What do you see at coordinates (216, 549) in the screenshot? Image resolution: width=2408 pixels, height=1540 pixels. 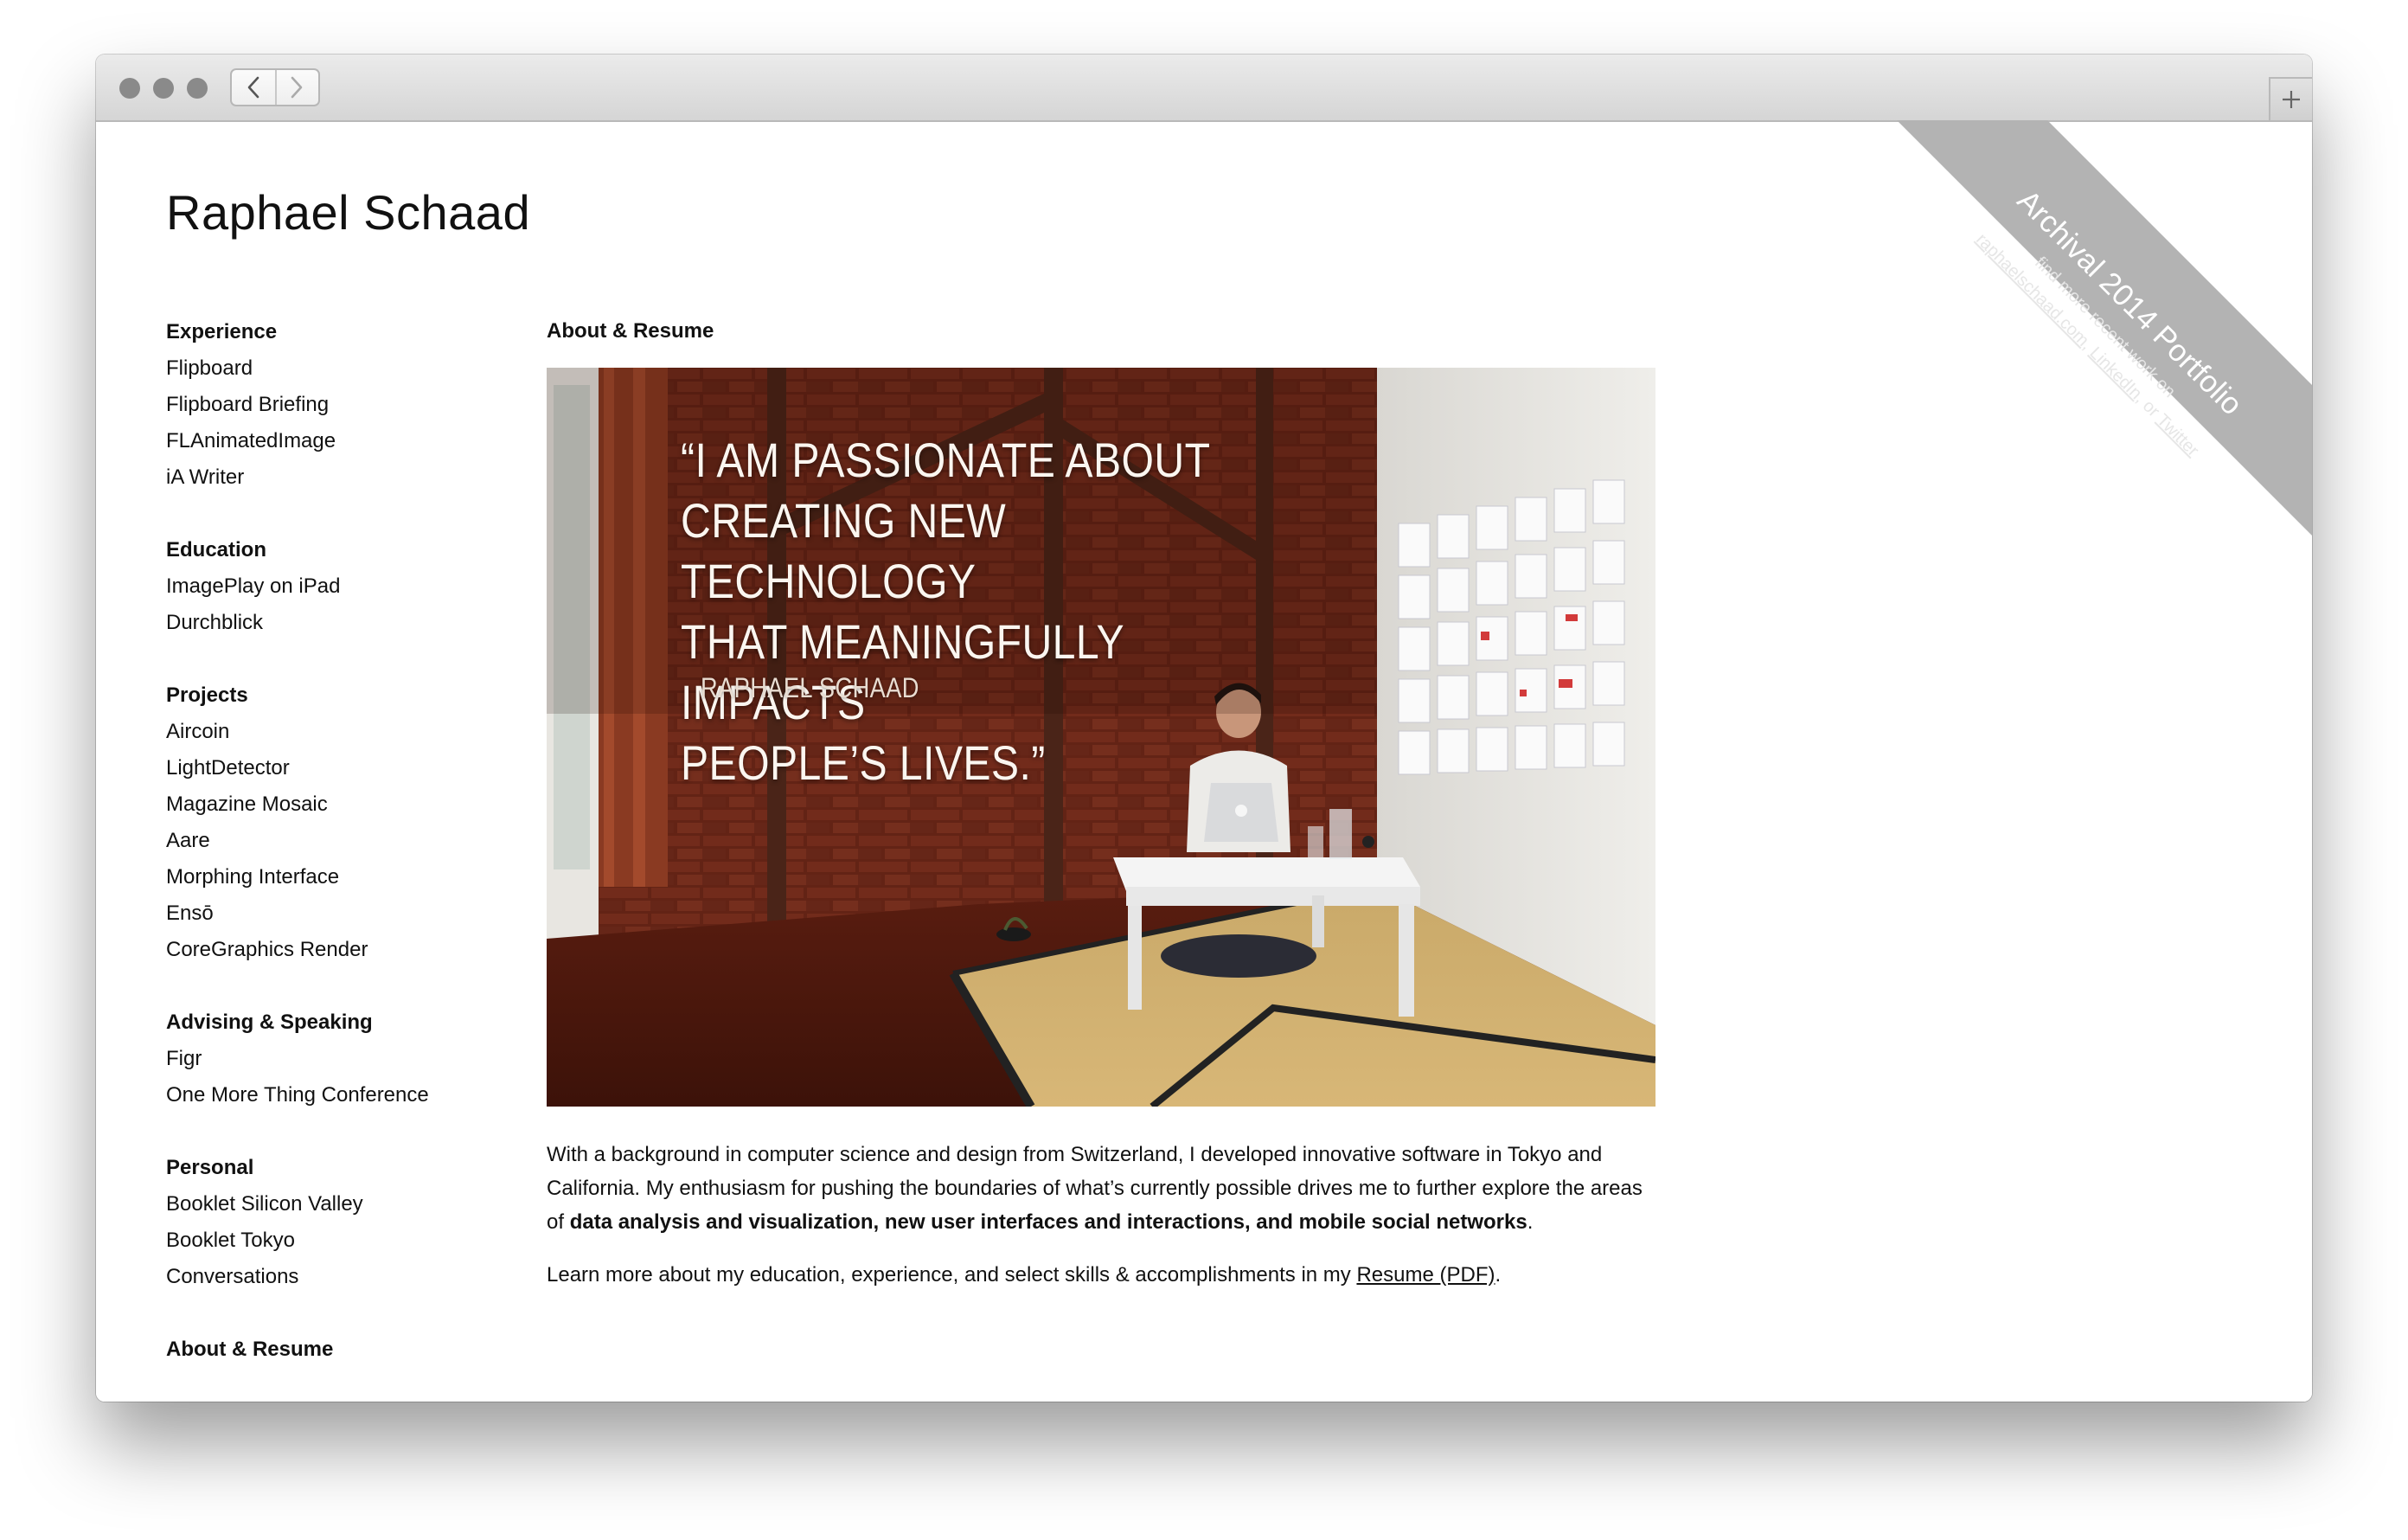 I see `nav-heading: Education` at bounding box center [216, 549].